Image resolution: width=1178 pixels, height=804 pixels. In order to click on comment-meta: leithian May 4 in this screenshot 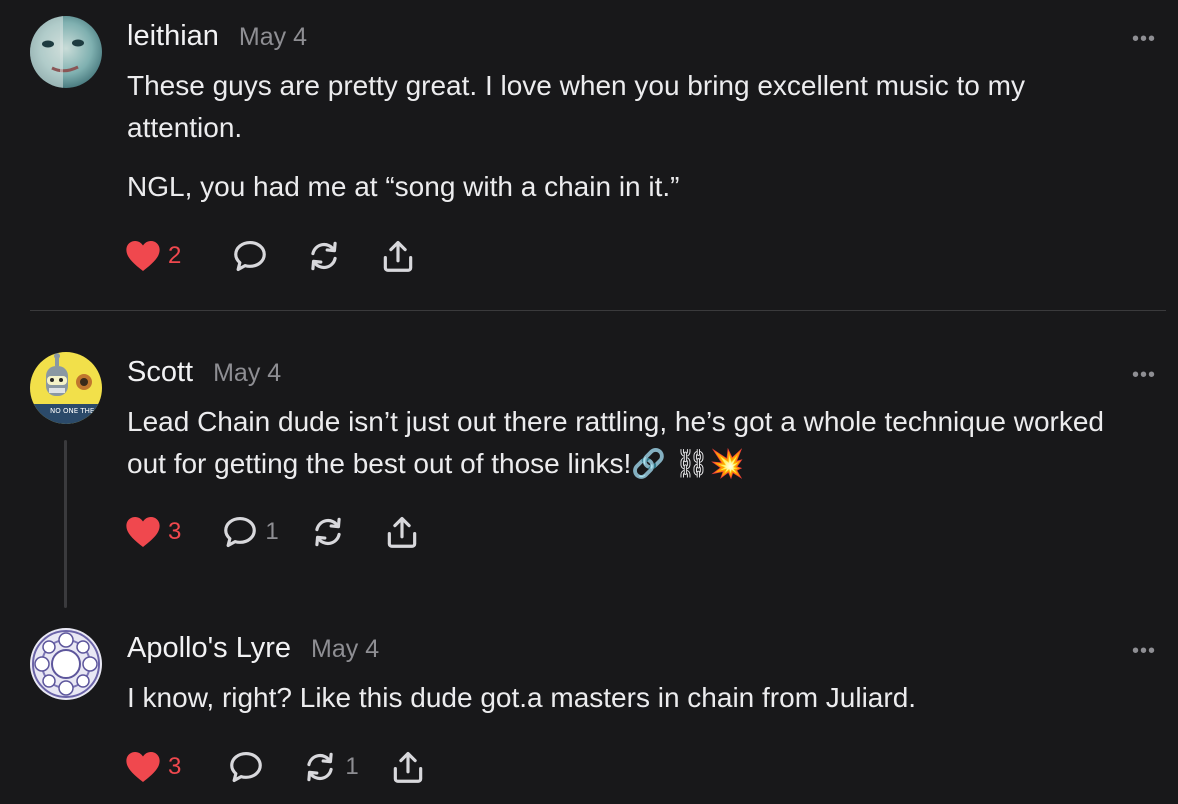, I will do `click(217, 36)`.